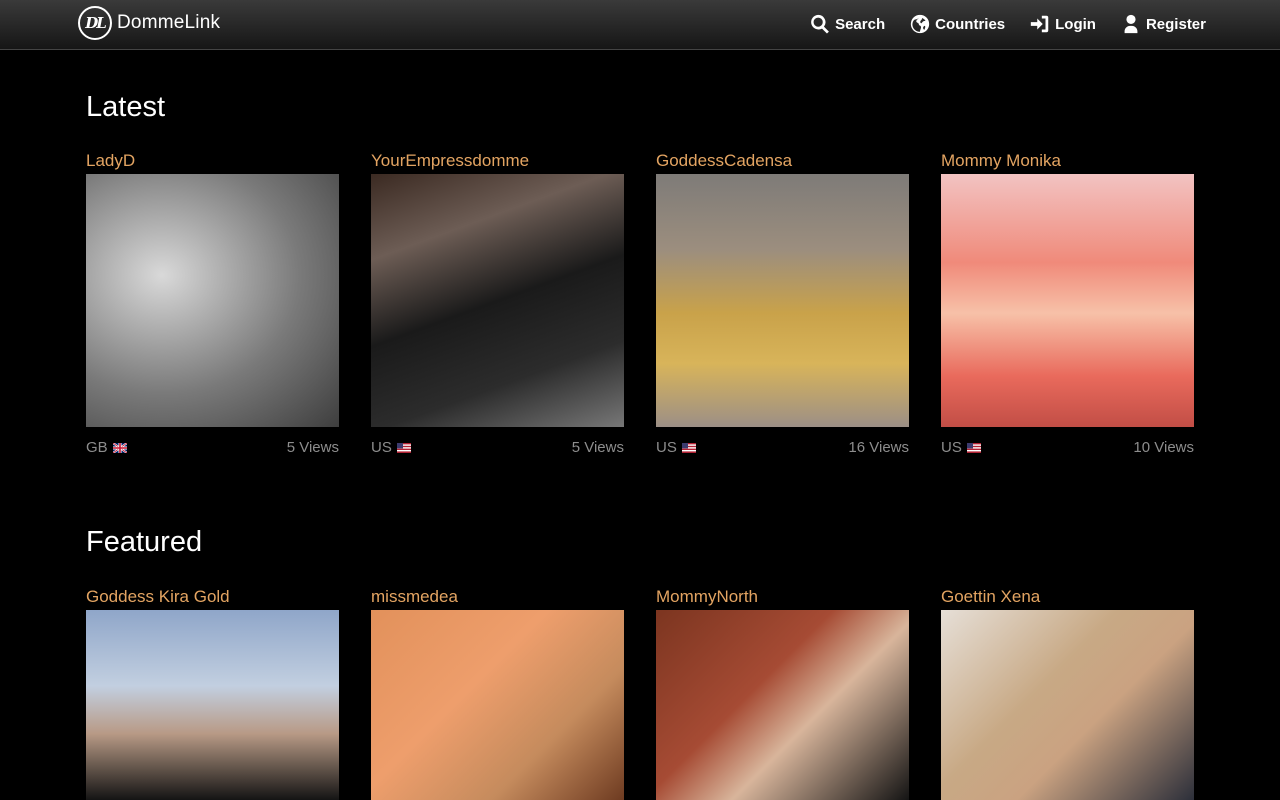 The width and height of the screenshot is (1280, 800). Describe the element at coordinates (212, 162) in the screenshot. I see `profile-name-link: LadyD` at that location.